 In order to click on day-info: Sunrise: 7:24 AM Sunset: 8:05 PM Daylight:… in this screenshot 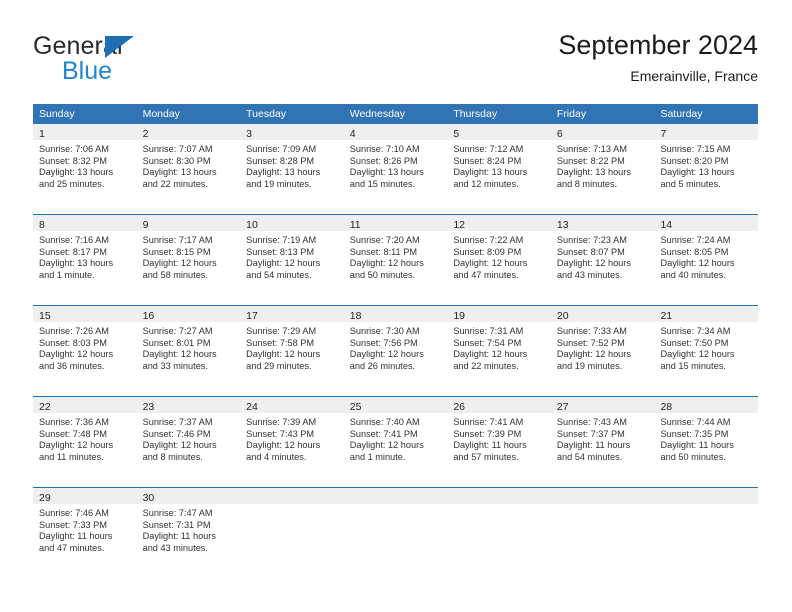, I will do `click(706, 256)`.